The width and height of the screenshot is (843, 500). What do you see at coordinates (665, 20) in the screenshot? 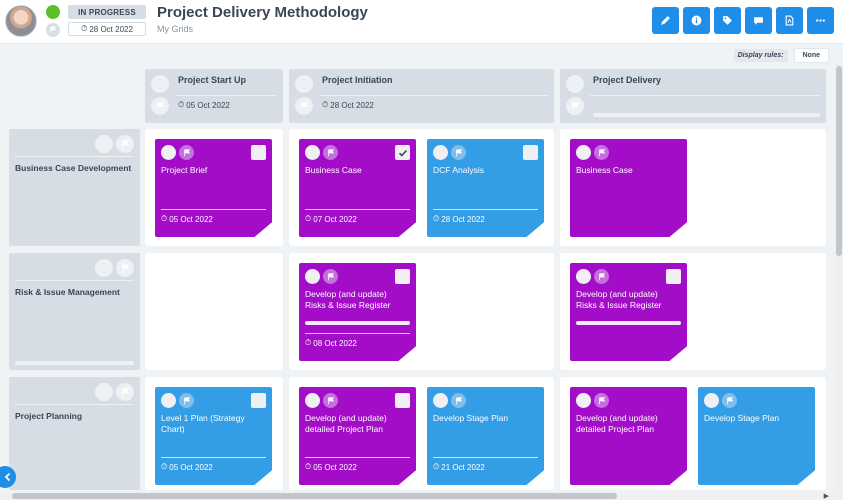
I see `edit-button` at bounding box center [665, 20].